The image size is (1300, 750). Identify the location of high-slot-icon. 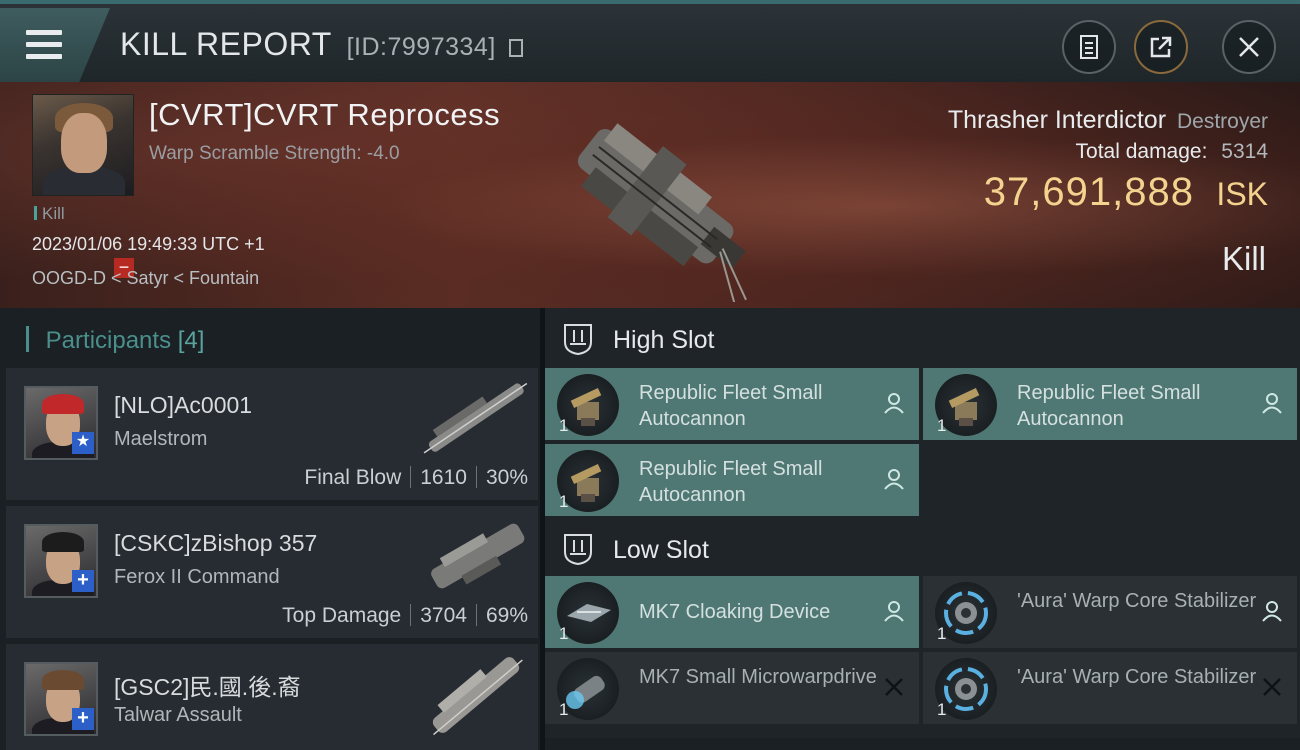
(578, 340).